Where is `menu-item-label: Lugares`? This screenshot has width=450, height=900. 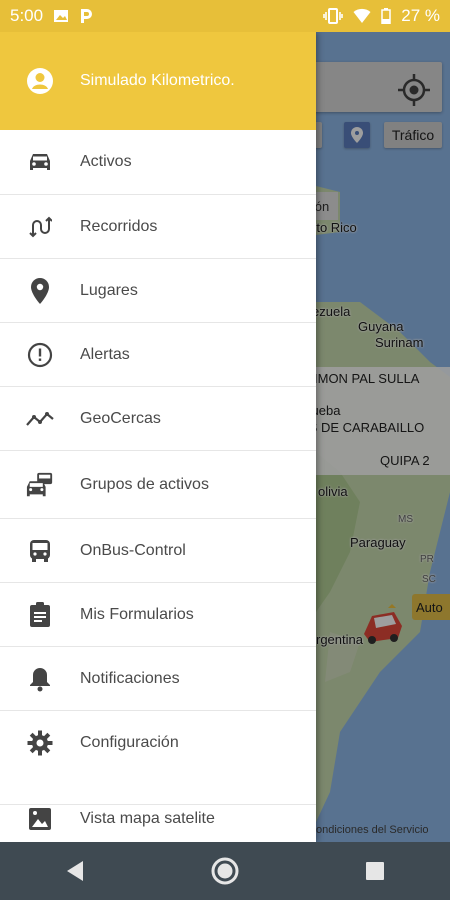 menu-item-label: Lugares is located at coordinates (109, 290).